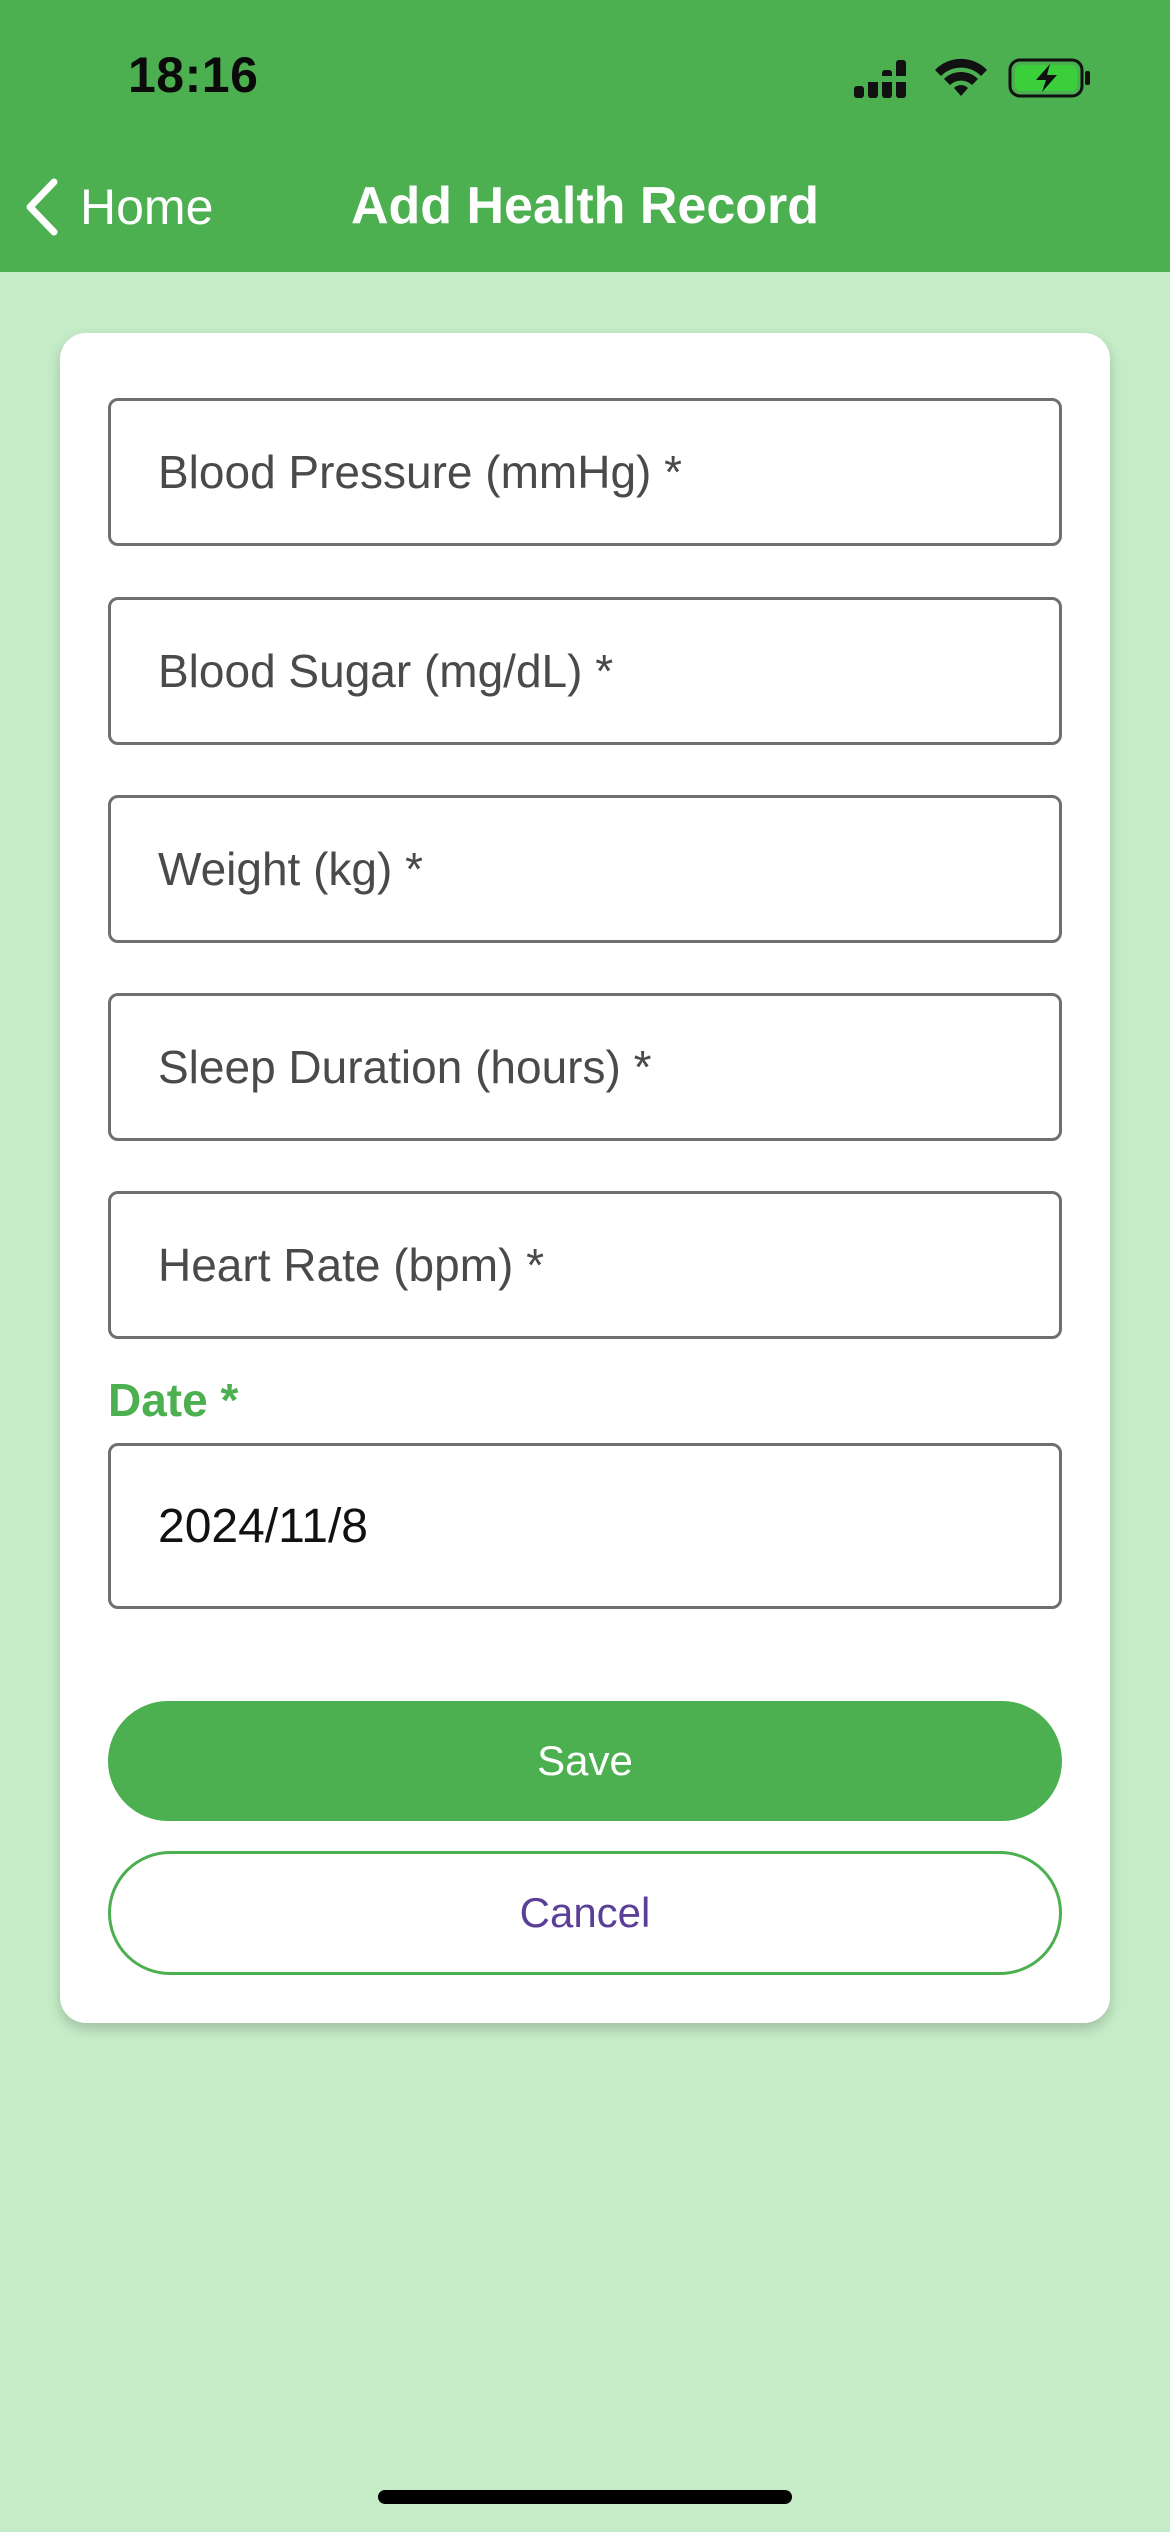 This screenshot has height=2532, width=1170. Describe the element at coordinates (608, 472) in the screenshot. I see `blood-pressure-input` at that location.